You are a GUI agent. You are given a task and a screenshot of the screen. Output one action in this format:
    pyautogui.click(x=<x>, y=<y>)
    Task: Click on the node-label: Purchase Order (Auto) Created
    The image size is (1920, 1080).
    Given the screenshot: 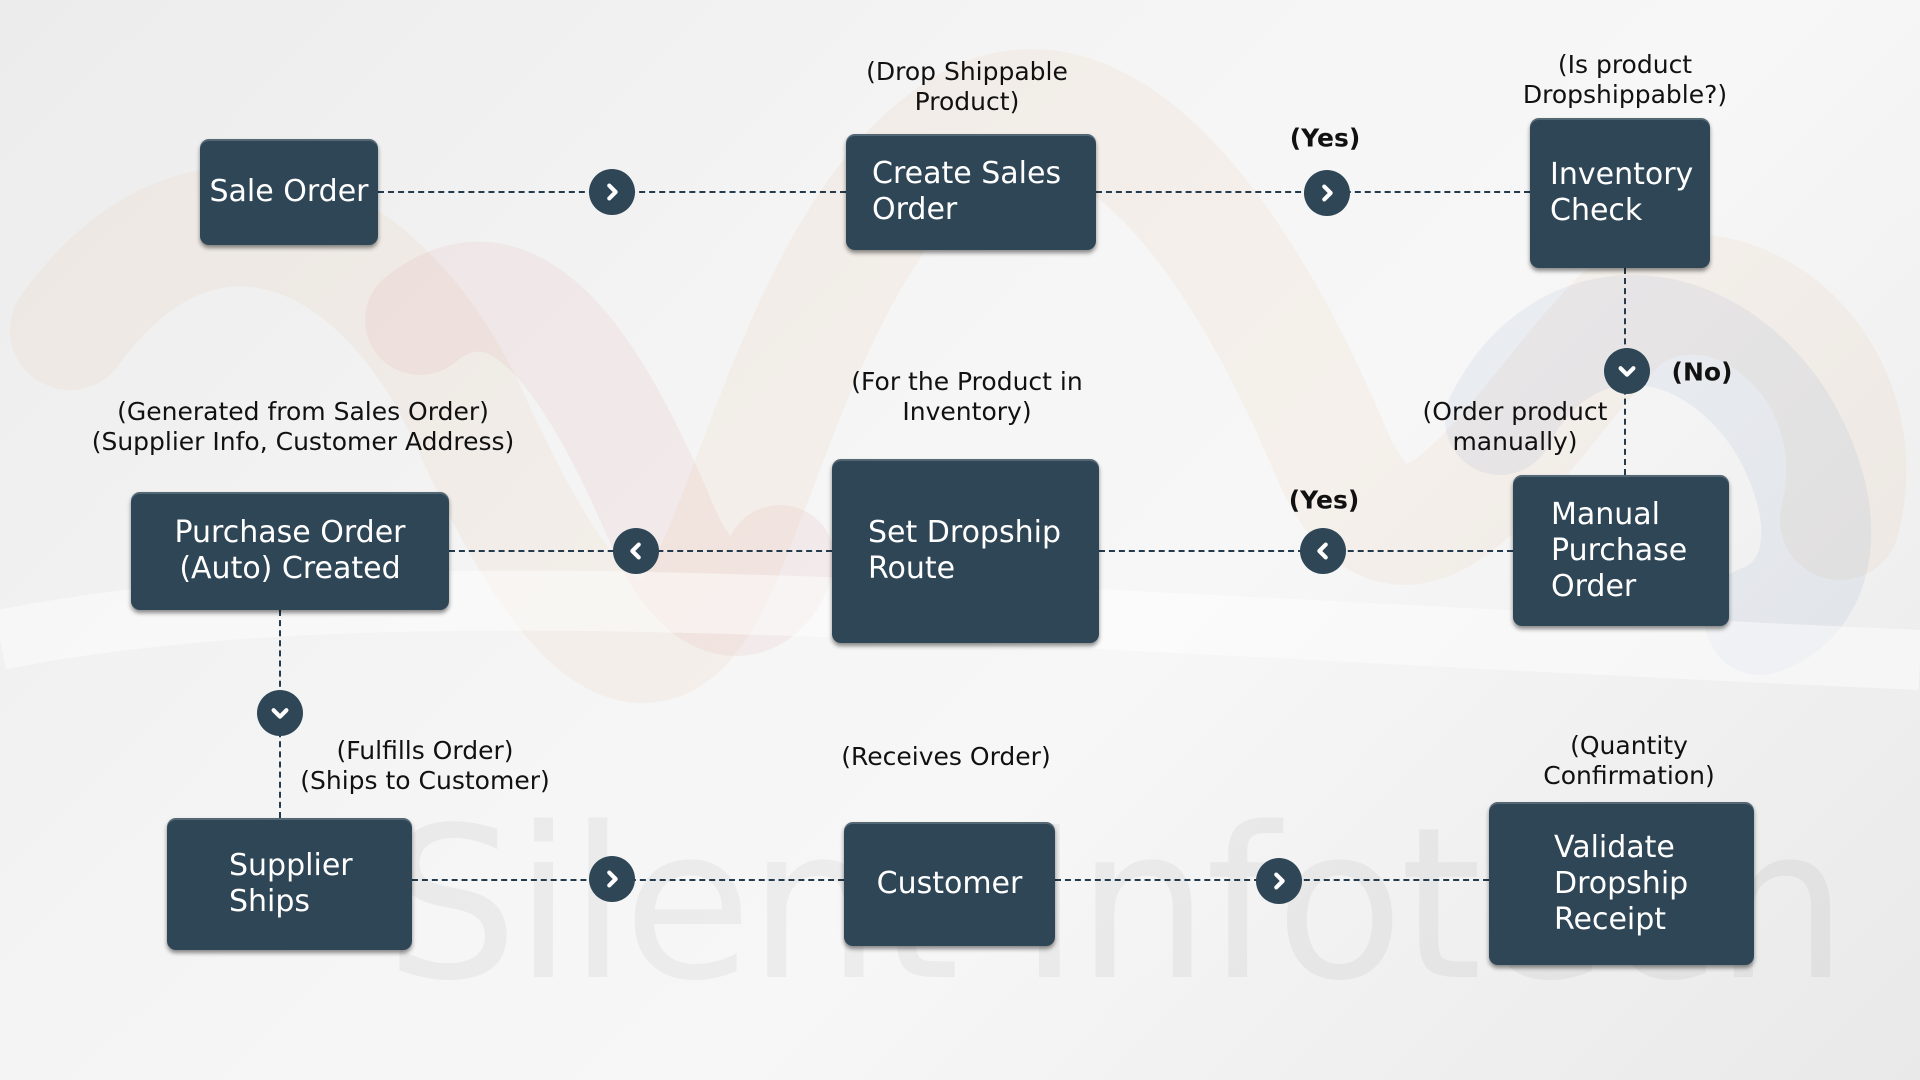 What is the action you would take?
    pyautogui.click(x=290, y=550)
    